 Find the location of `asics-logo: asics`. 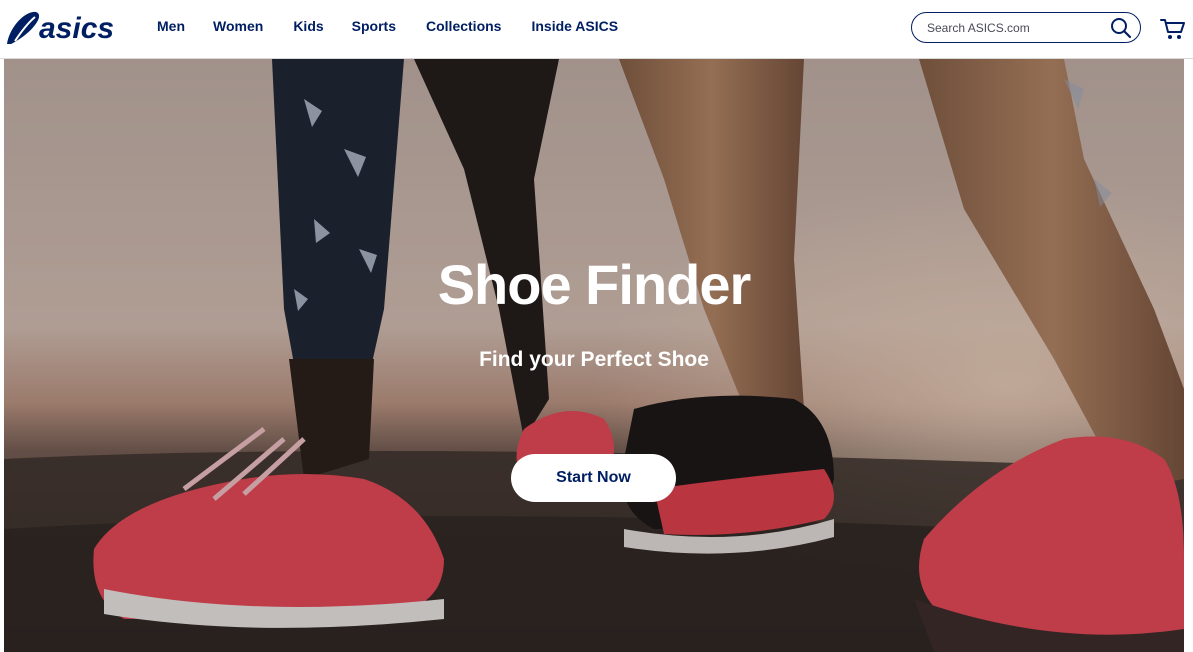

asics-logo: asics is located at coordinates (60, 29).